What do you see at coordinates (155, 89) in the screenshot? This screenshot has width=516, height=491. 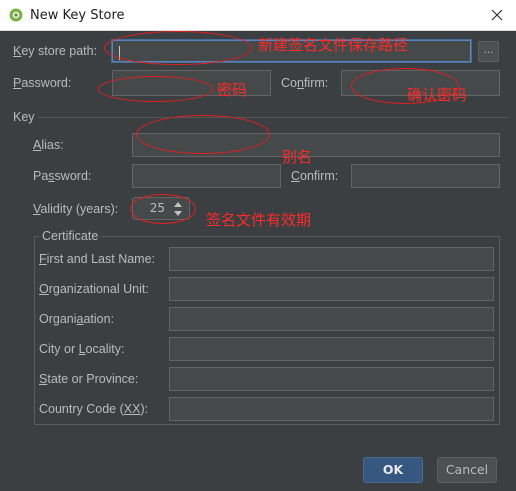 I see `annotation-ellipse-password` at bounding box center [155, 89].